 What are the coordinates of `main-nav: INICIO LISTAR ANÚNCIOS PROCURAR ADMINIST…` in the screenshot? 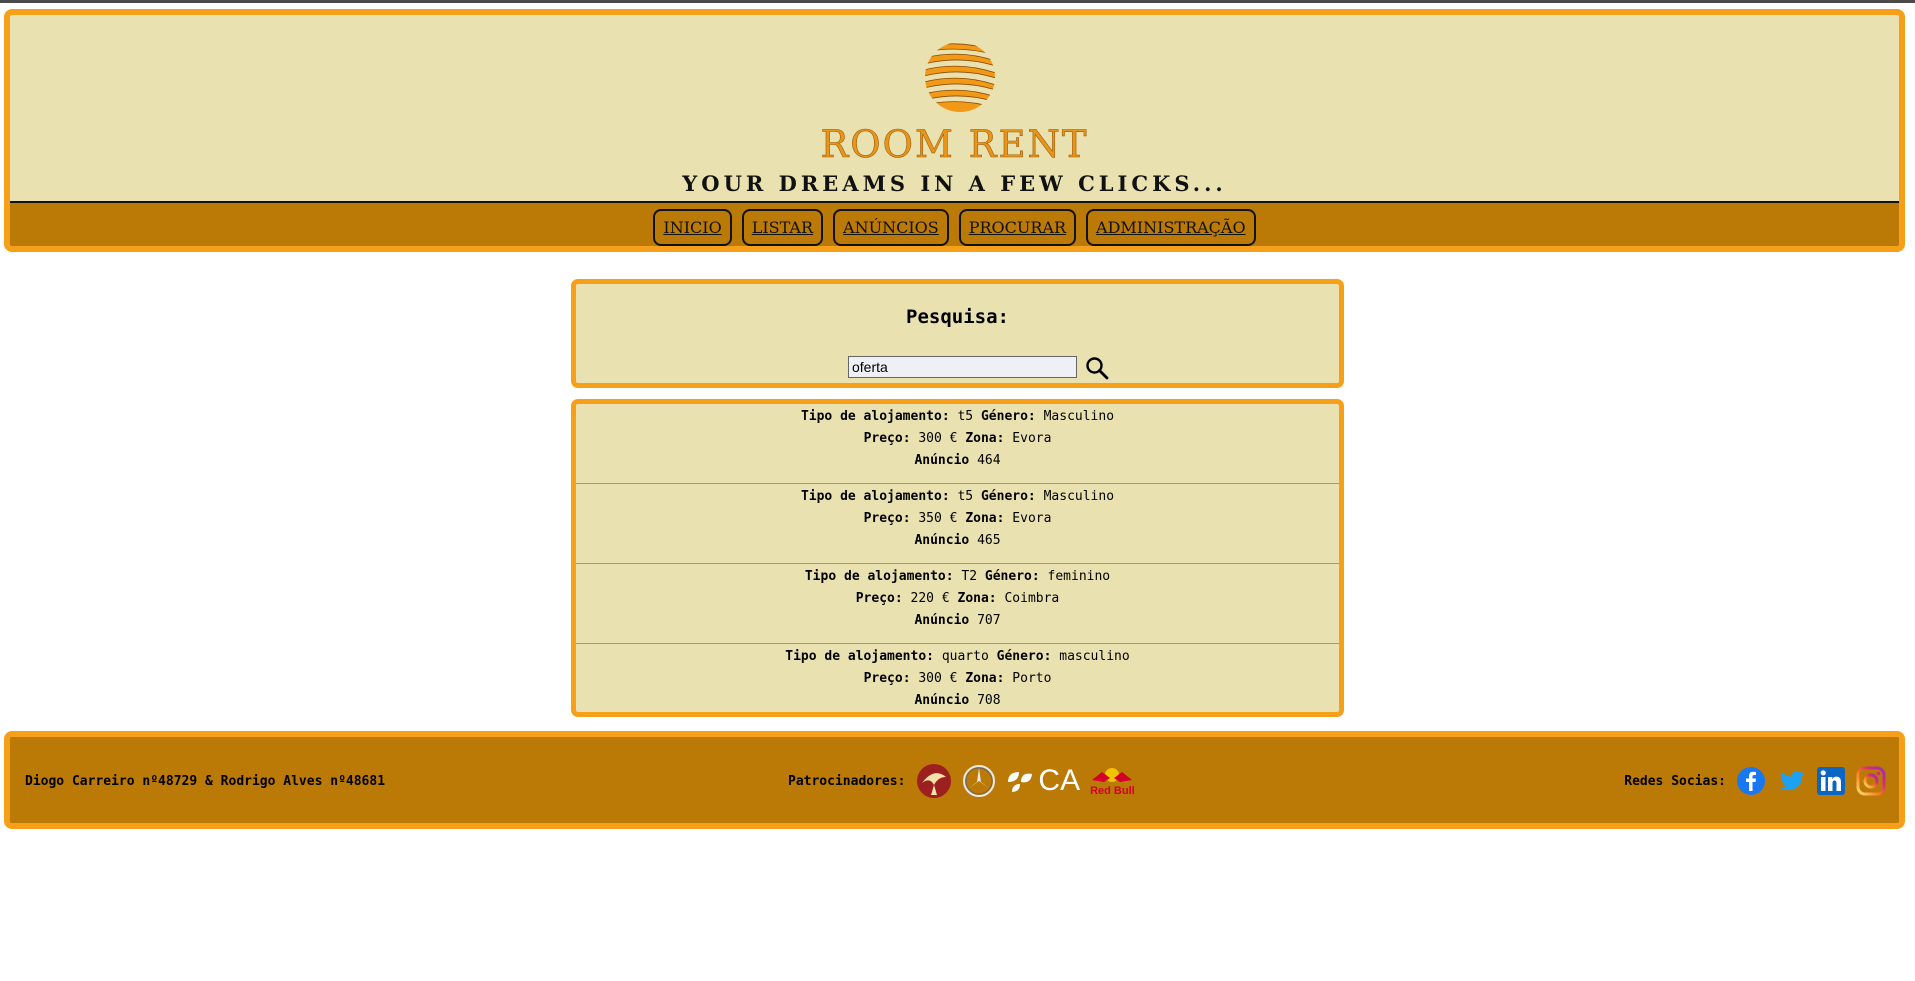 It's located at (954, 223).